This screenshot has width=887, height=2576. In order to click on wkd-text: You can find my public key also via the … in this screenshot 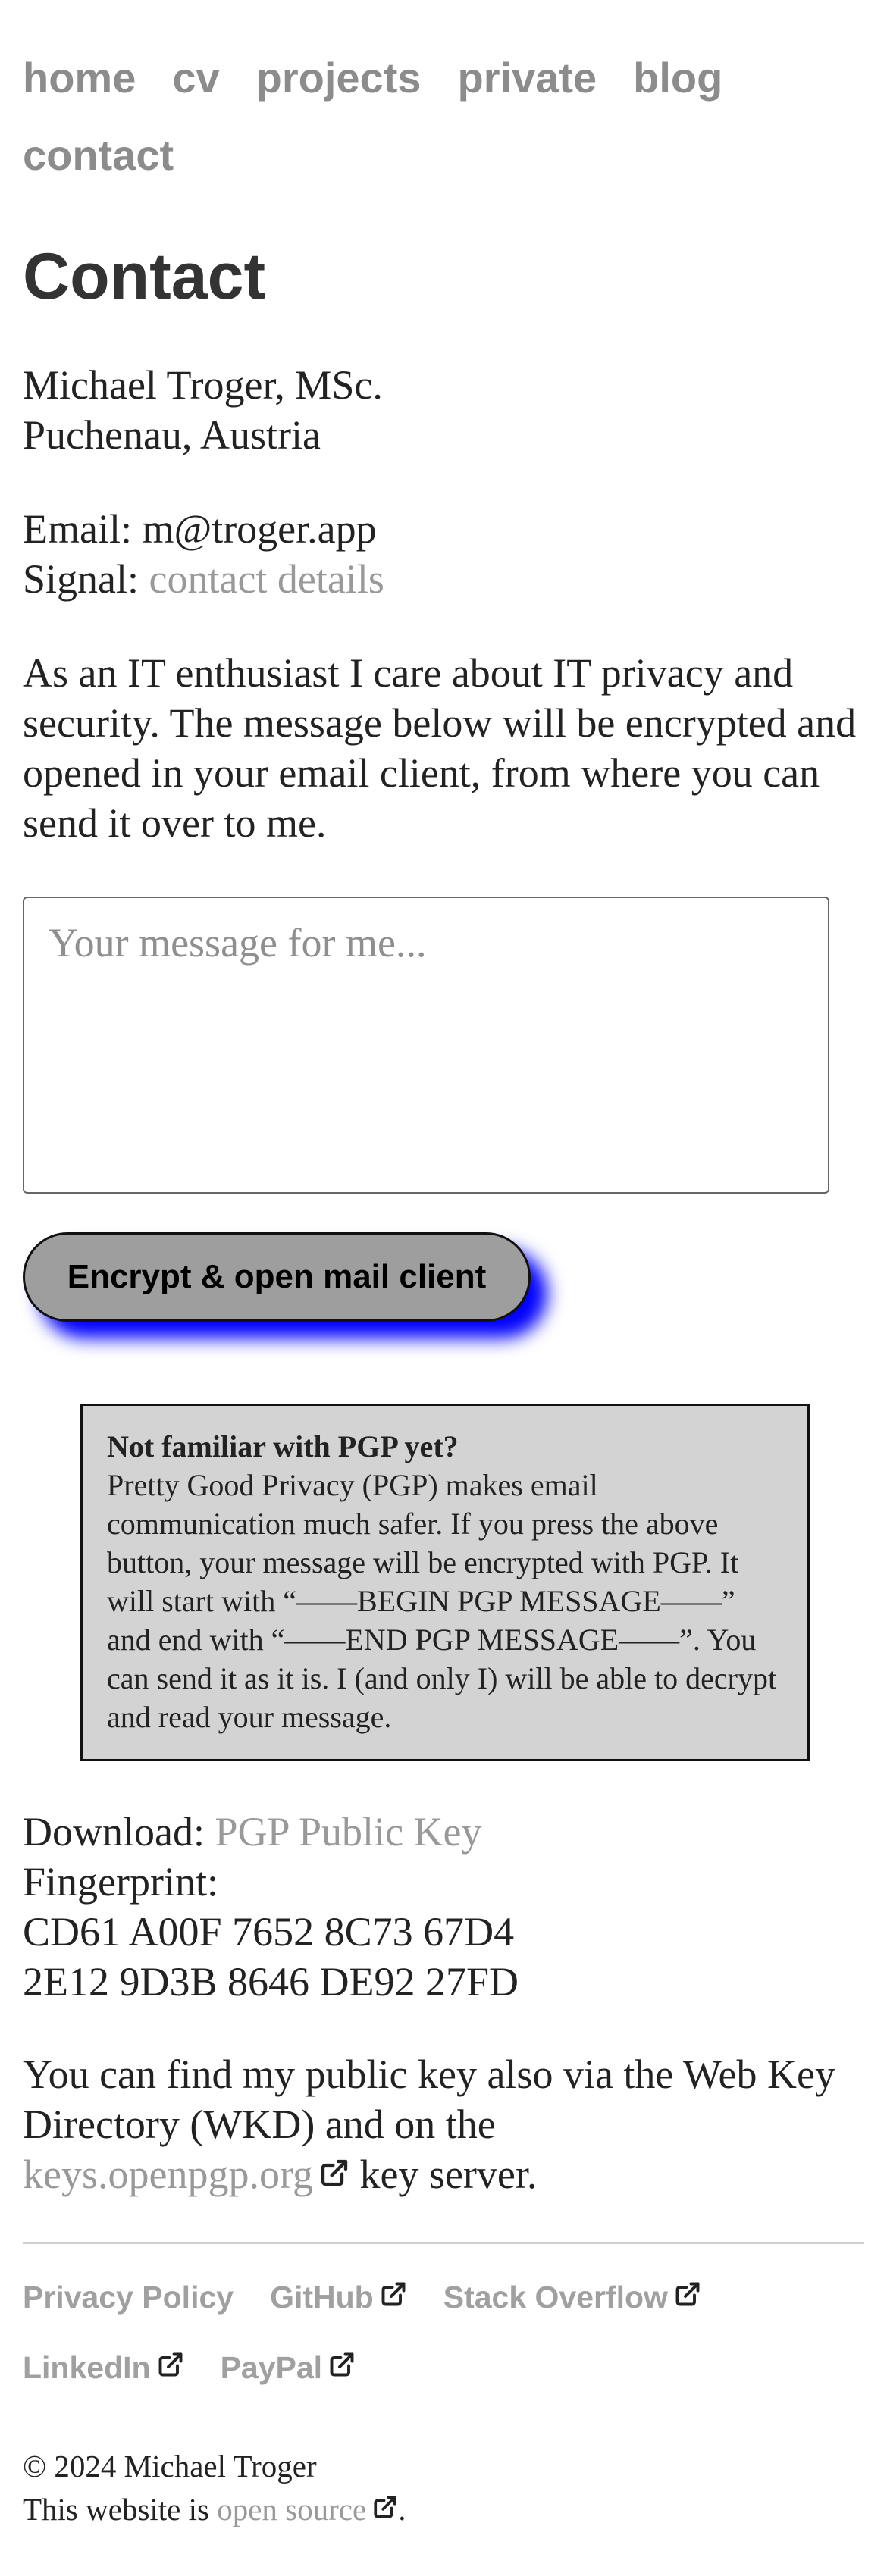, I will do `click(443, 2124)`.